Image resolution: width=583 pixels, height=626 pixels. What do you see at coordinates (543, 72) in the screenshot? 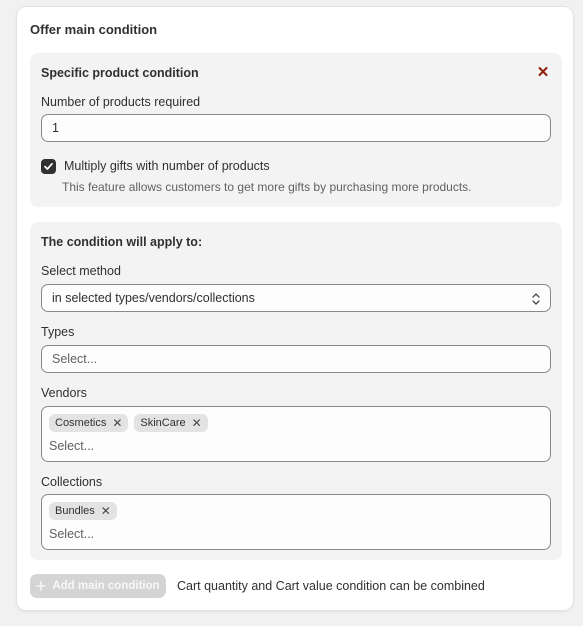
I see `close-icon: ✕` at bounding box center [543, 72].